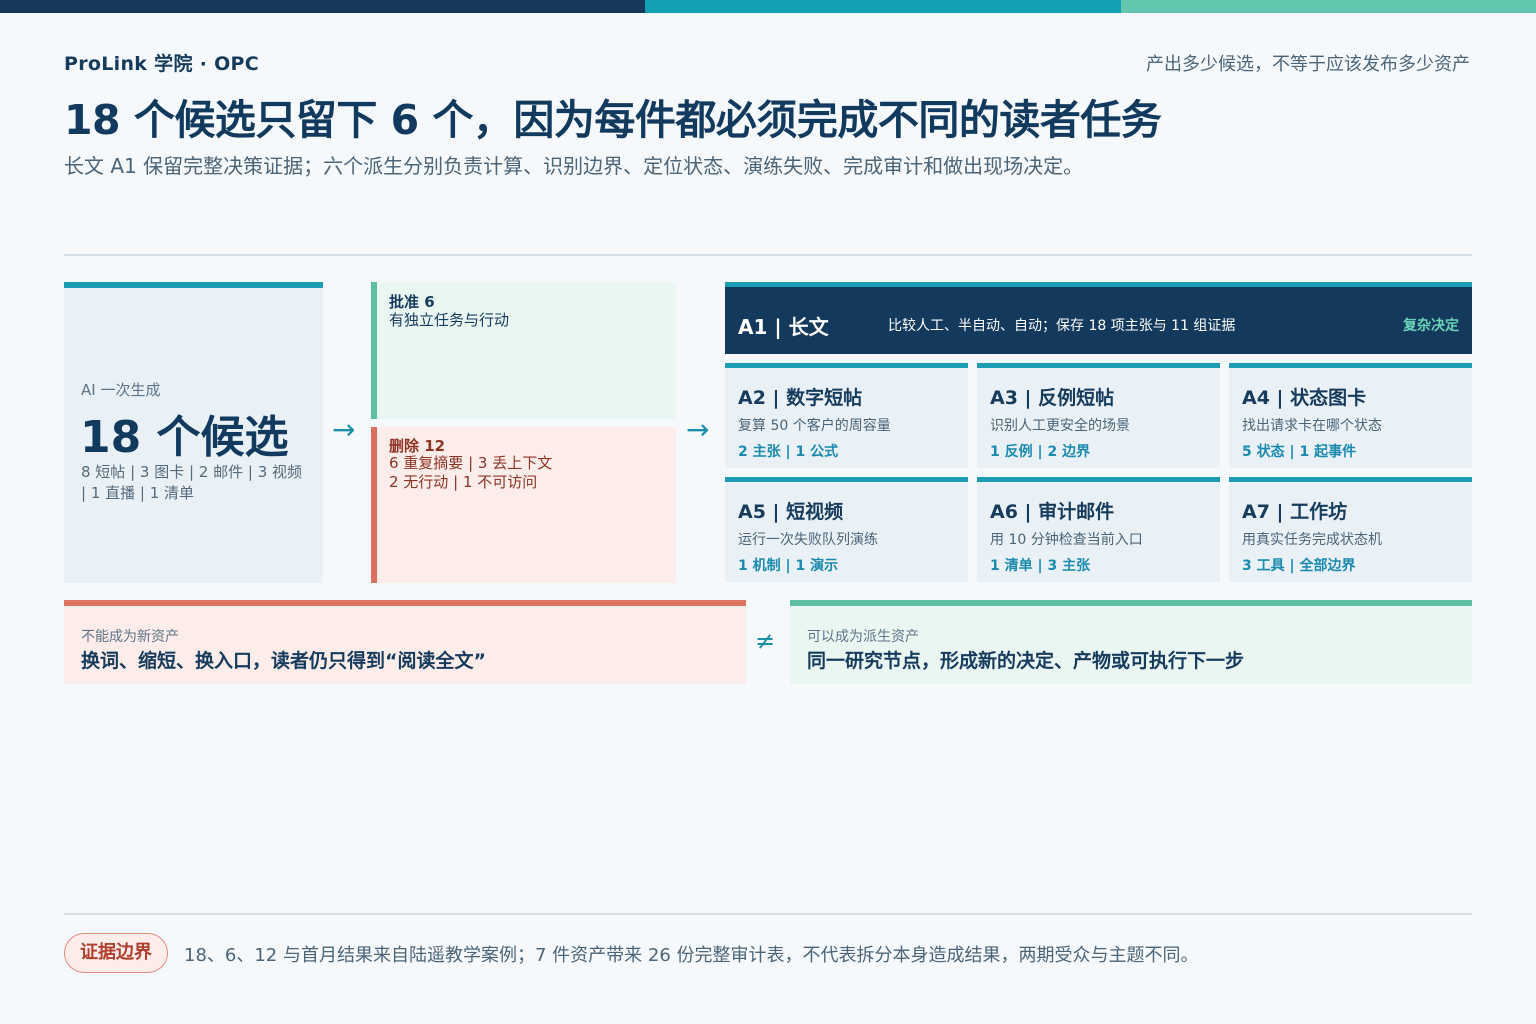 The height and width of the screenshot is (1024, 1536). Describe the element at coordinates (1299, 452) in the screenshot. I see `asset-card-meta: 5 状态 | 1 起事件` at that location.